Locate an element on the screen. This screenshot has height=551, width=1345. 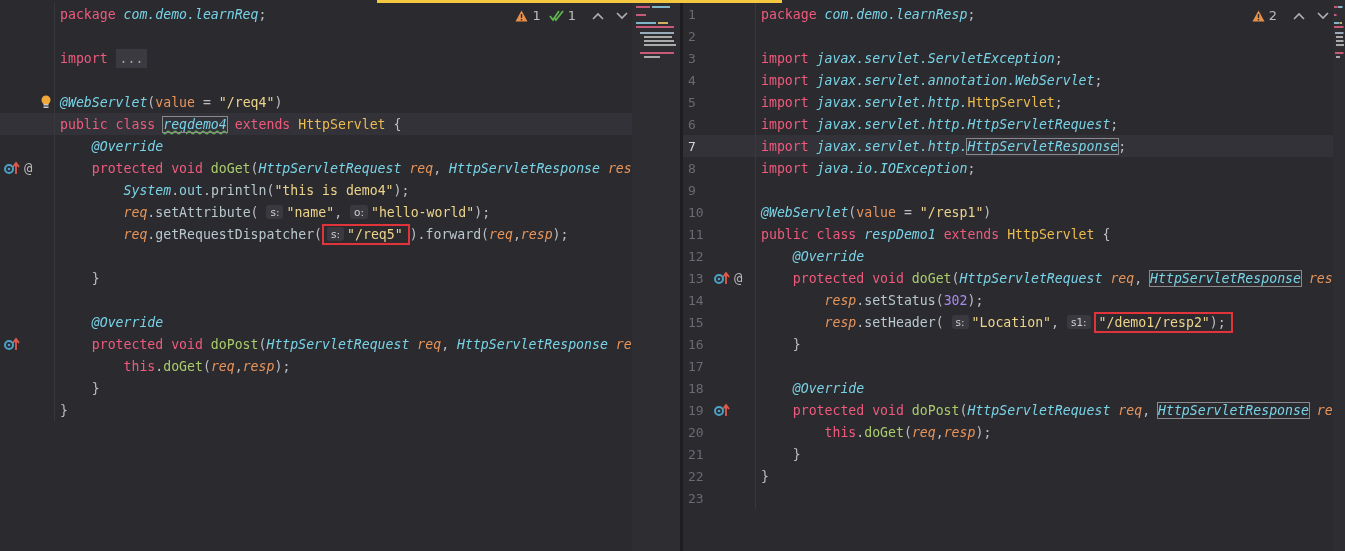
code-text: resp.setHeader( is located at coordinates (884, 322).